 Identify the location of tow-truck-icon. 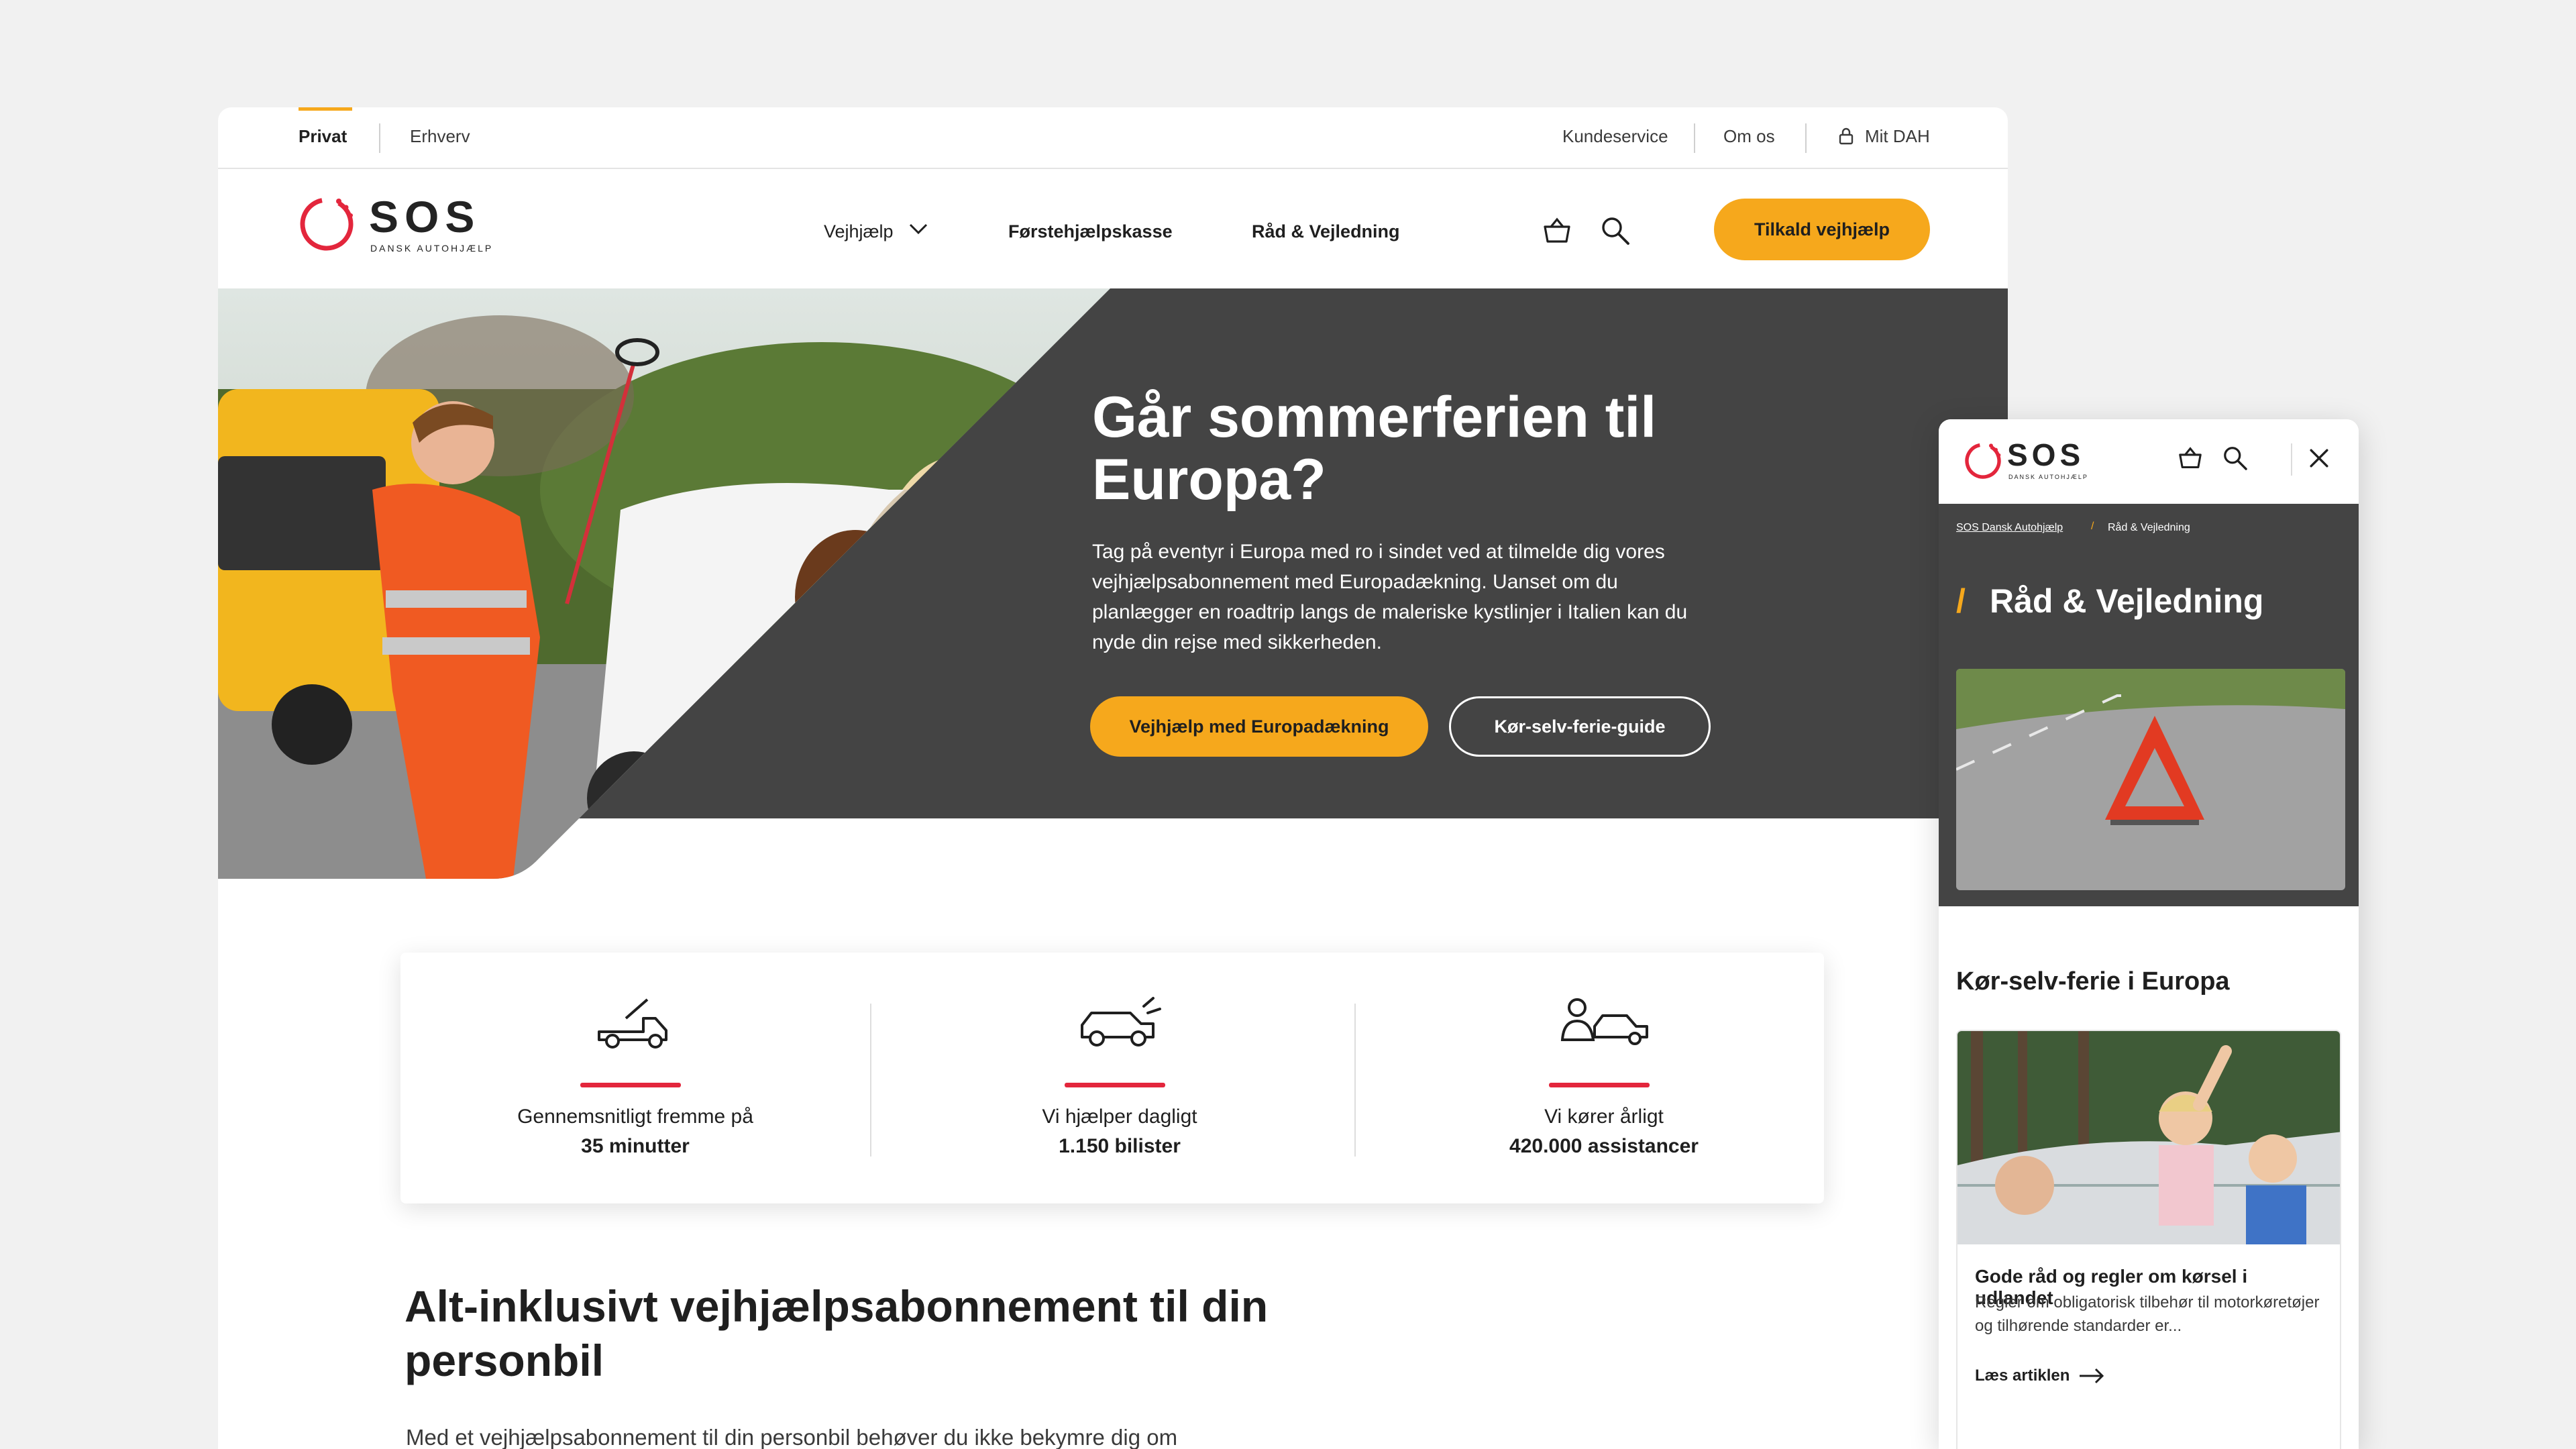
(632, 1023).